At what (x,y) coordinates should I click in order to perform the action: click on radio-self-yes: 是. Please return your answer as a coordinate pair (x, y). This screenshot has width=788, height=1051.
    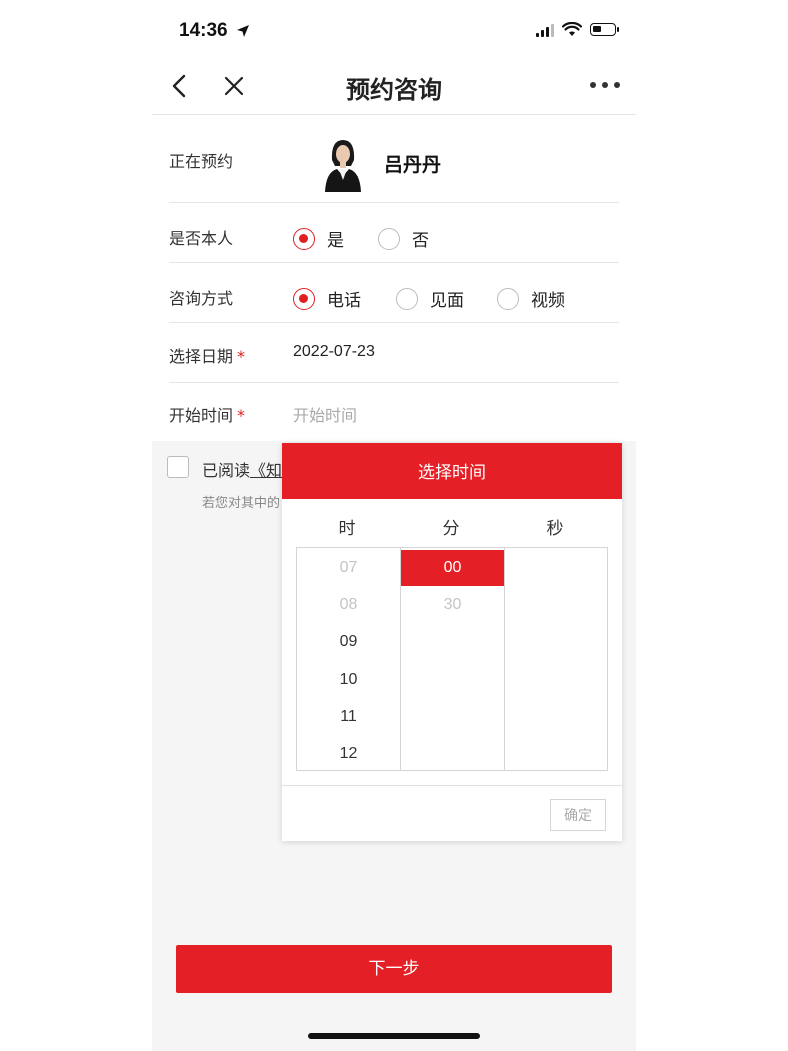
    Looking at the image, I should click on (318, 238).